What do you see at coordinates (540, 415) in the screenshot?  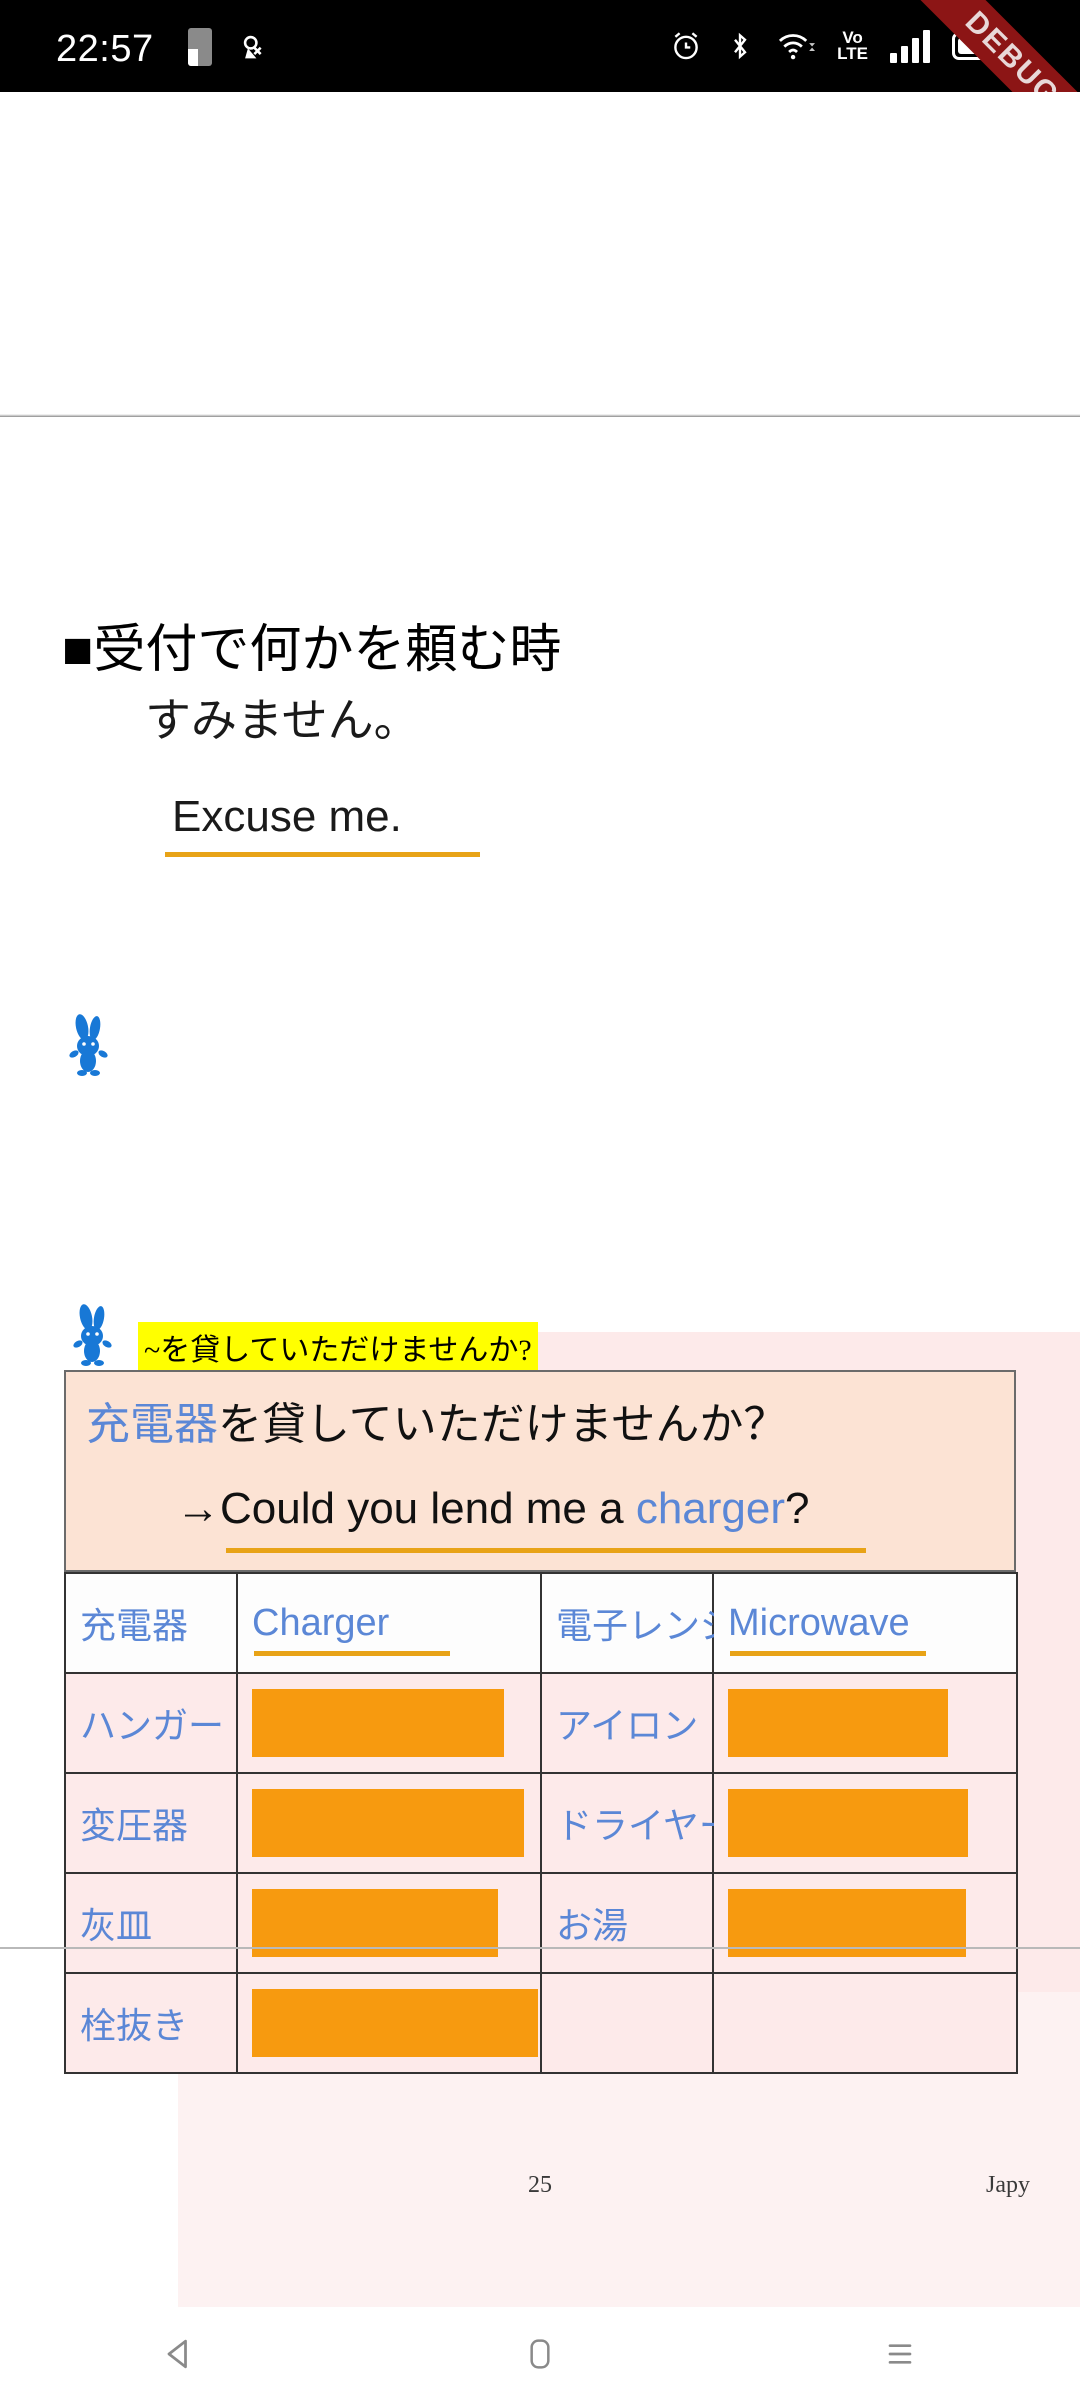 I see `page-top-divider` at bounding box center [540, 415].